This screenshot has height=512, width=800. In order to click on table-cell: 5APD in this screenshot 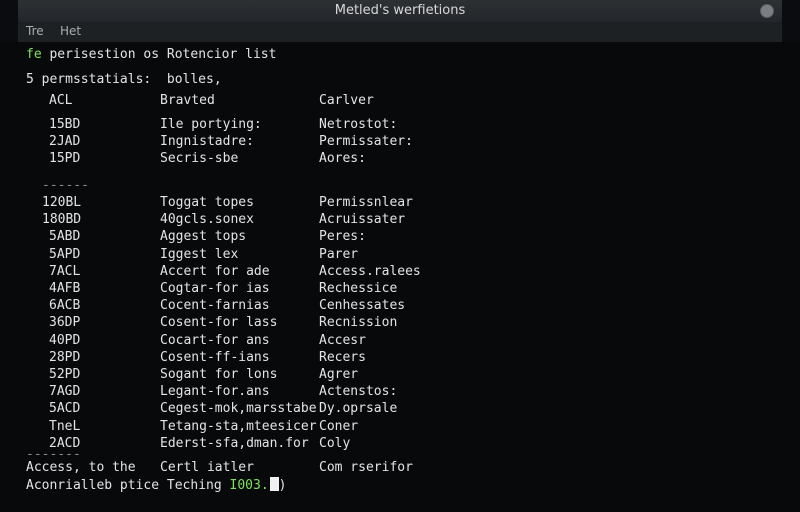, I will do `click(65, 254)`.